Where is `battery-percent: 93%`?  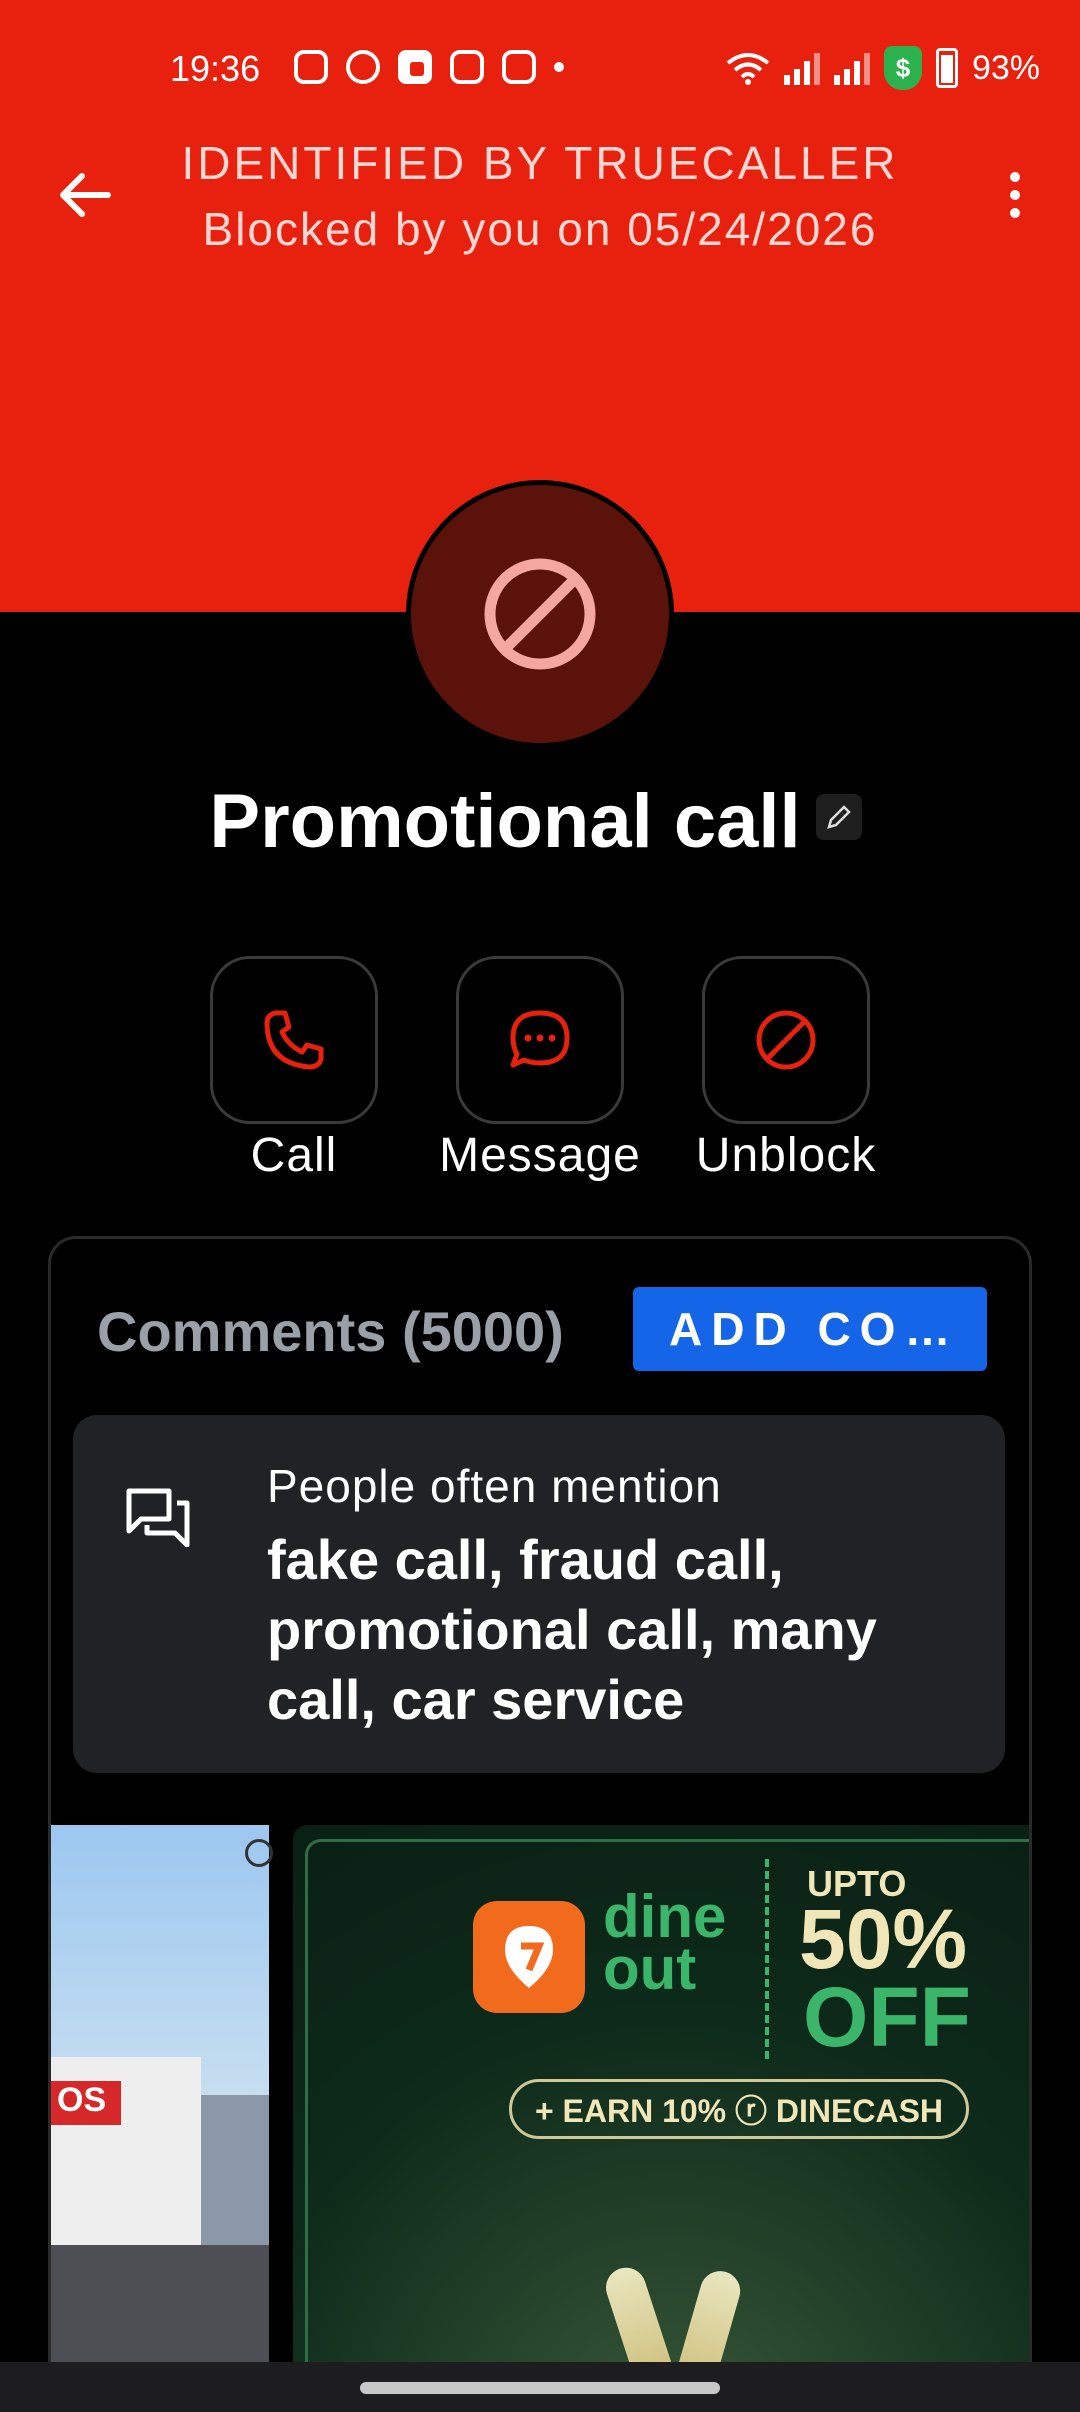
battery-percent: 93% is located at coordinates (1005, 67).